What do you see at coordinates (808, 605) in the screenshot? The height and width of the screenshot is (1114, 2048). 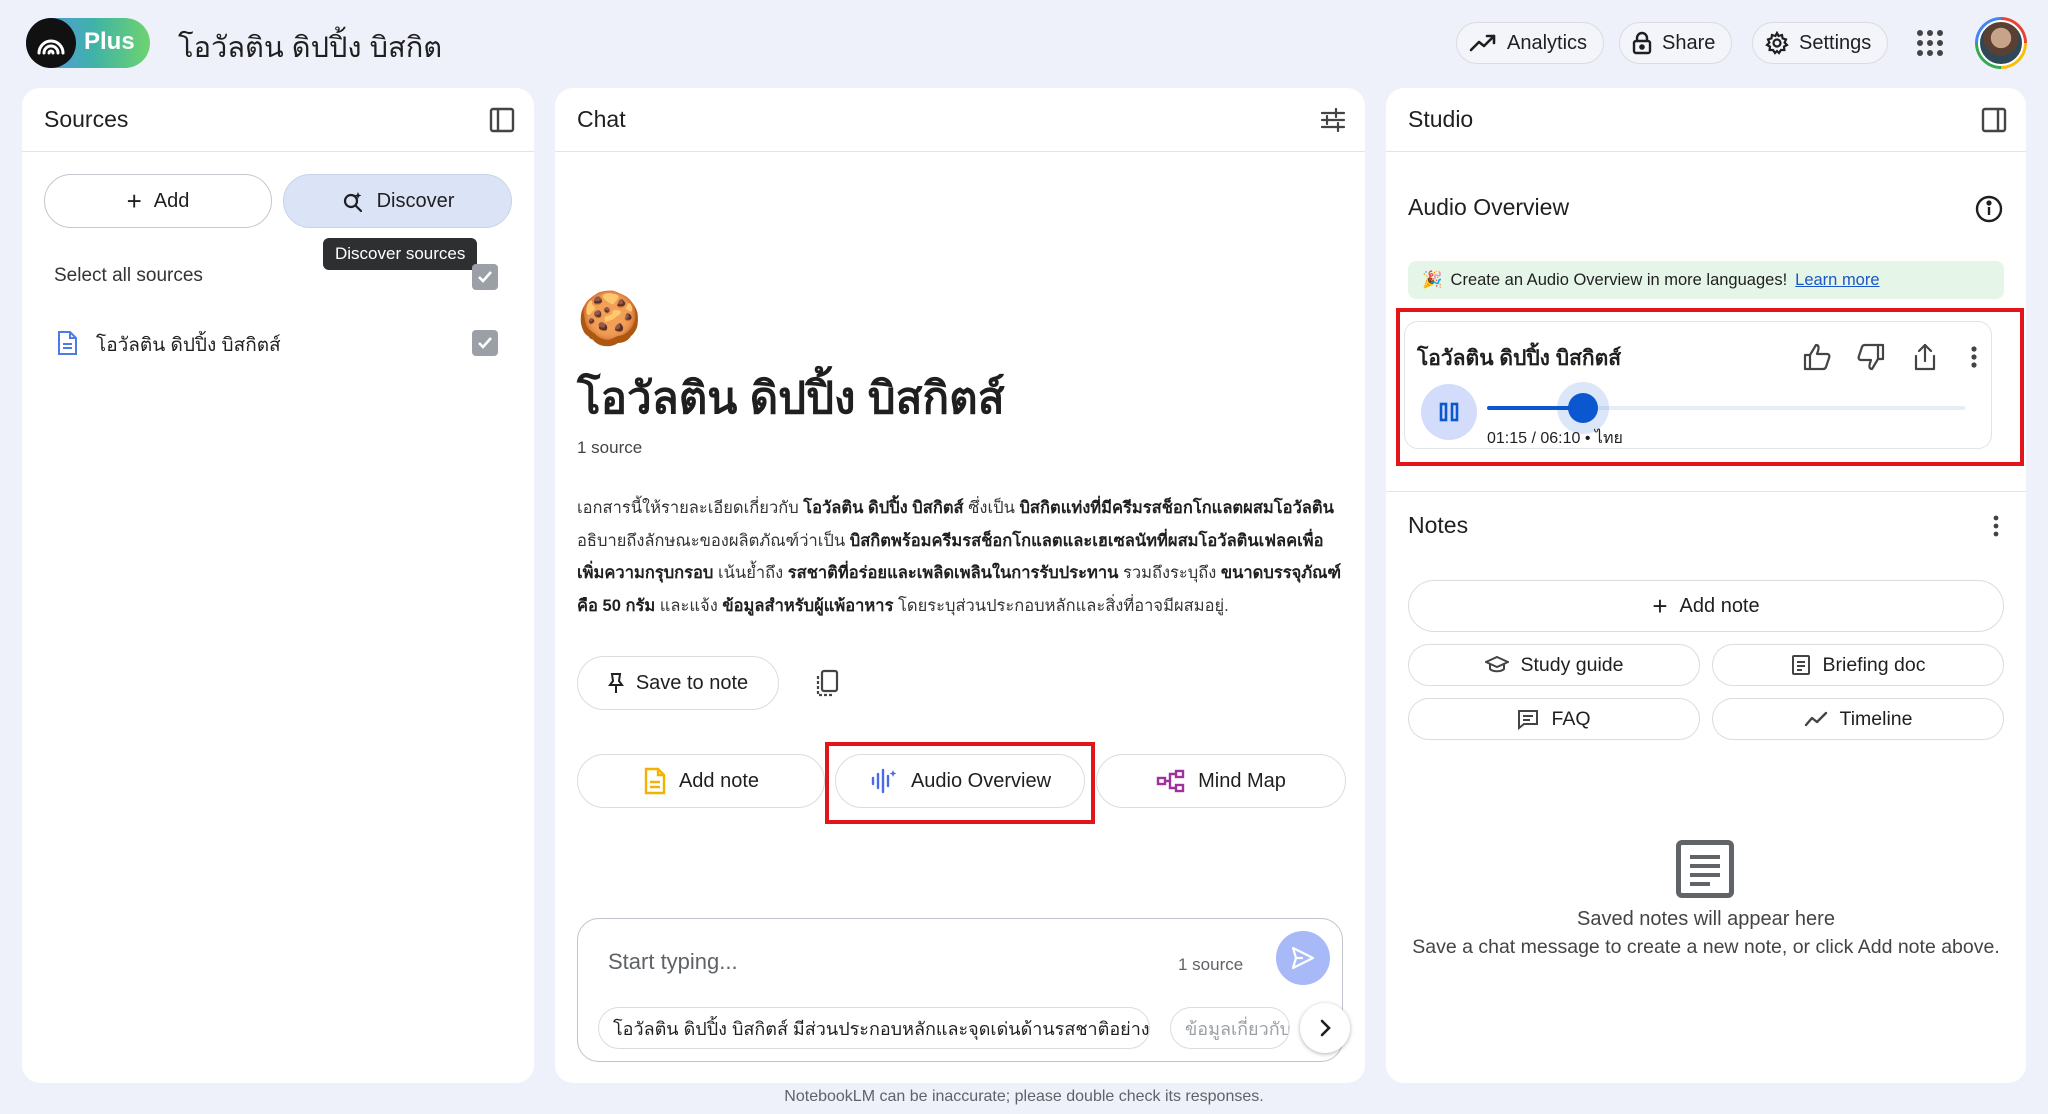 I see `summary-segment: ข้อมูลสำหรับผู้แพ้อาหาร` at bounding box center [808, 605].